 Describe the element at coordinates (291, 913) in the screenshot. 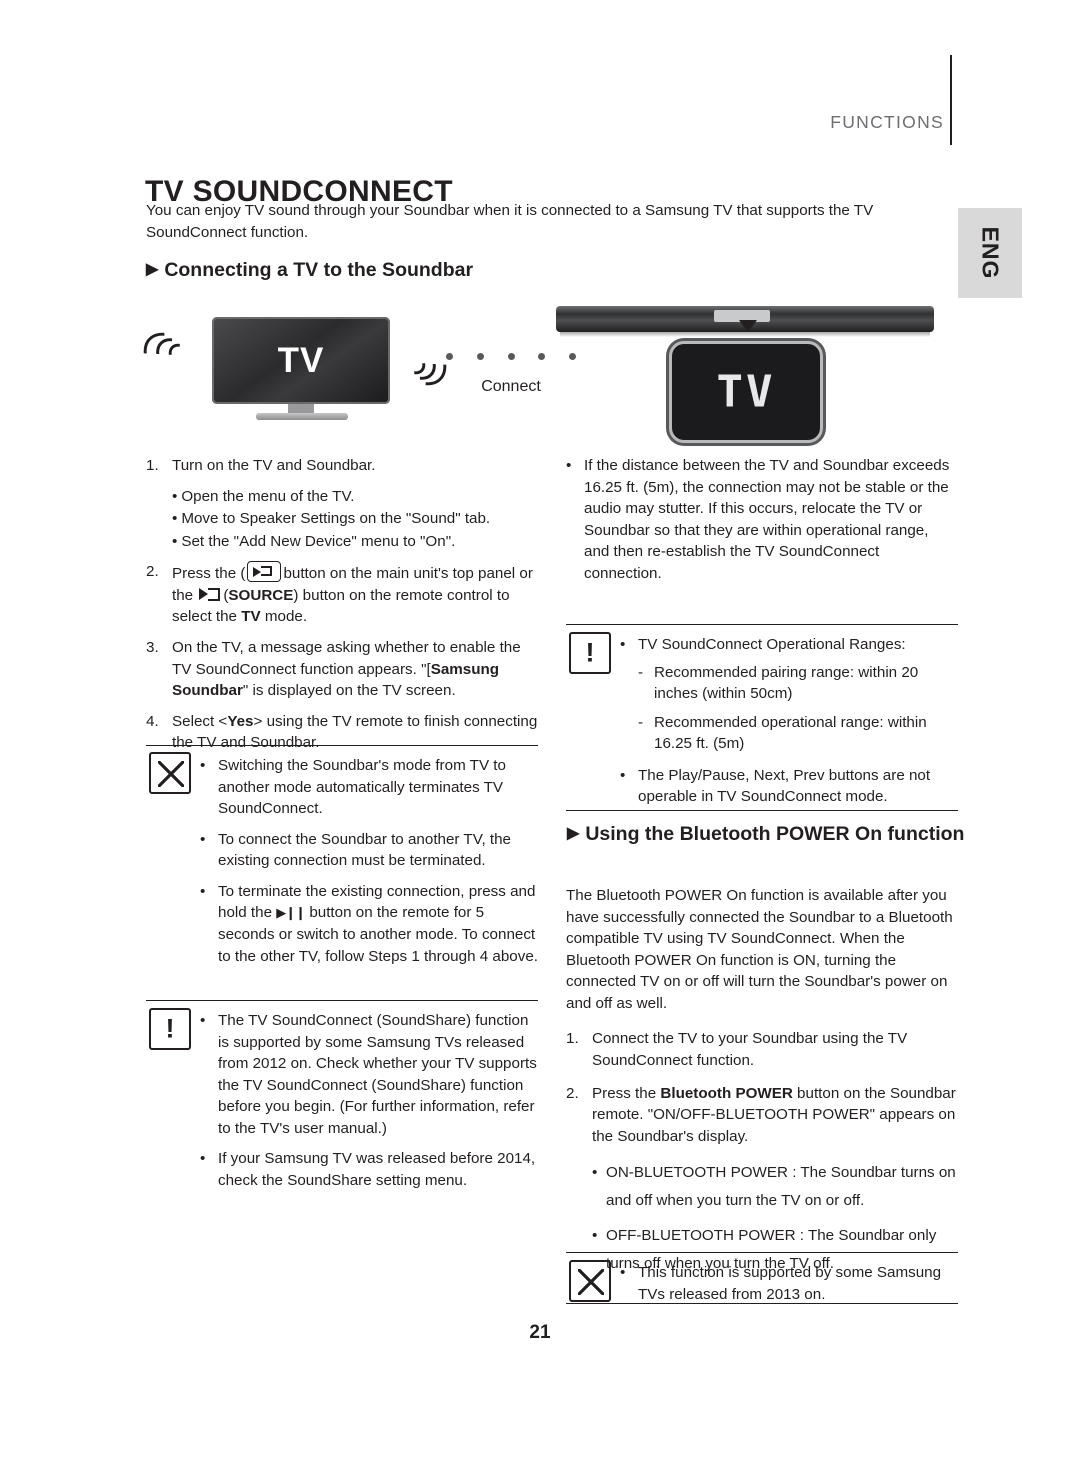

I see `play-pause-icon: ▶❙❙` at that location.